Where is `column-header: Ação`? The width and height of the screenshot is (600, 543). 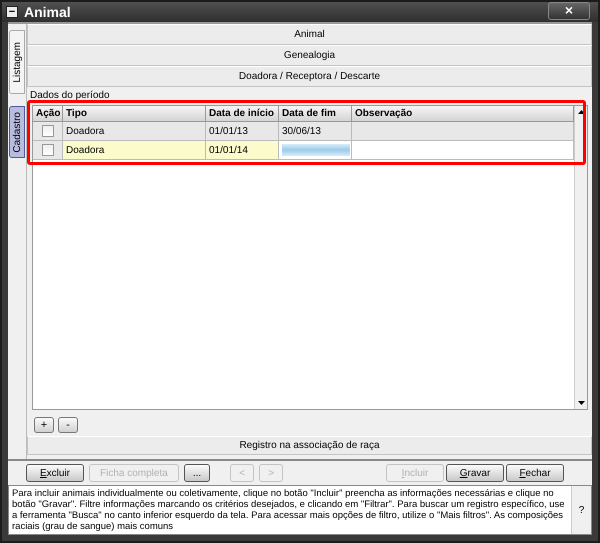
column-header: Ação is located at coordinates (48, 114).